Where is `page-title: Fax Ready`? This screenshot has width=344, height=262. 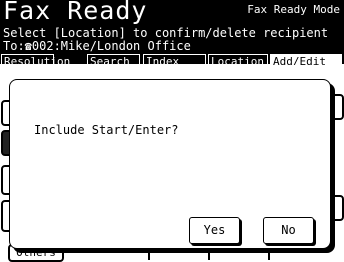 page-title: Fax Ready is located at coordinates (75, 12).